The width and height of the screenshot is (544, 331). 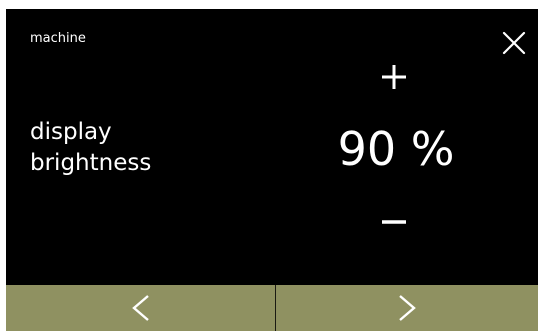 What do you see at coordinates (58, 38) in the screenshot?
I see `section-label: machine` at bounding box center [58, 38].